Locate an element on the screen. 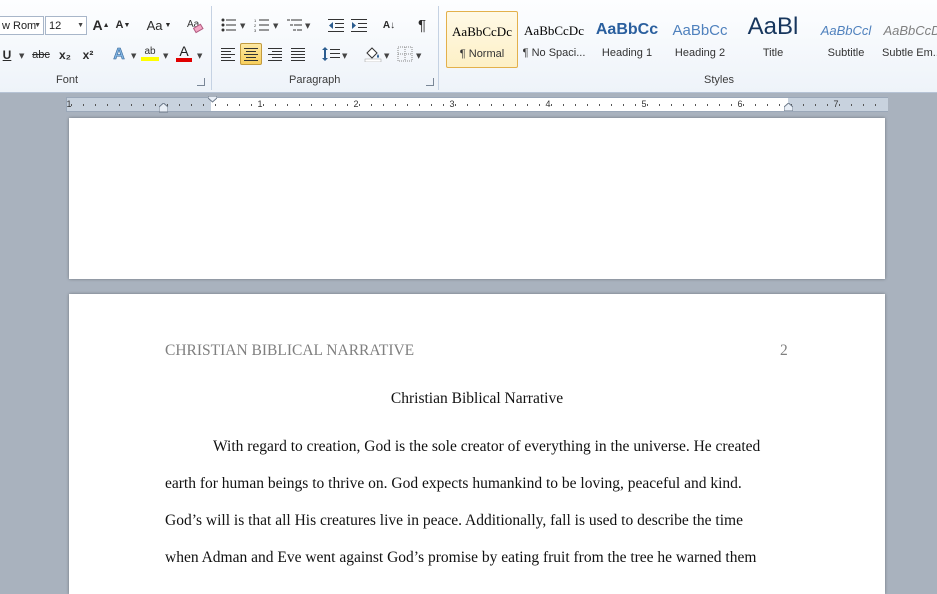  font-color-button: A is located at coordinates (184, 53).